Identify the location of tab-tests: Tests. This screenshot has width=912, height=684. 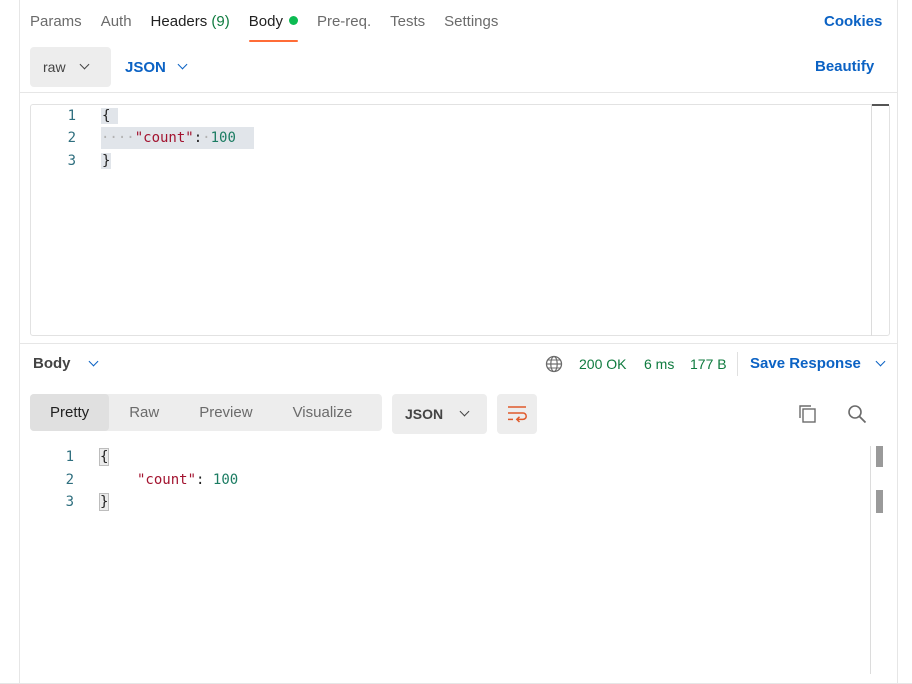
(407, 27).